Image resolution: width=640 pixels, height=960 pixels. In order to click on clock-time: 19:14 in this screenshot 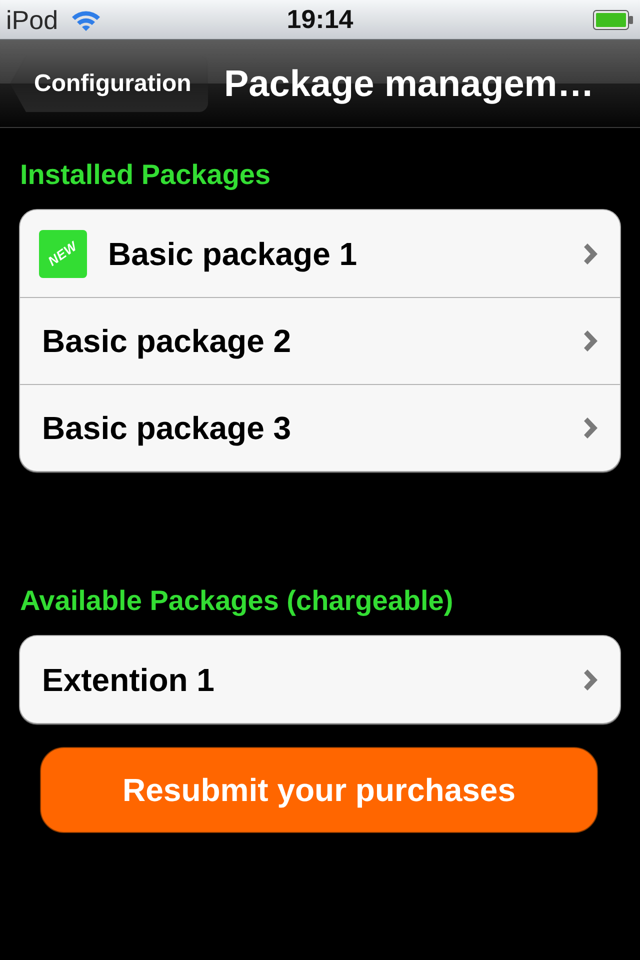, I will do `click(320, 19)`.